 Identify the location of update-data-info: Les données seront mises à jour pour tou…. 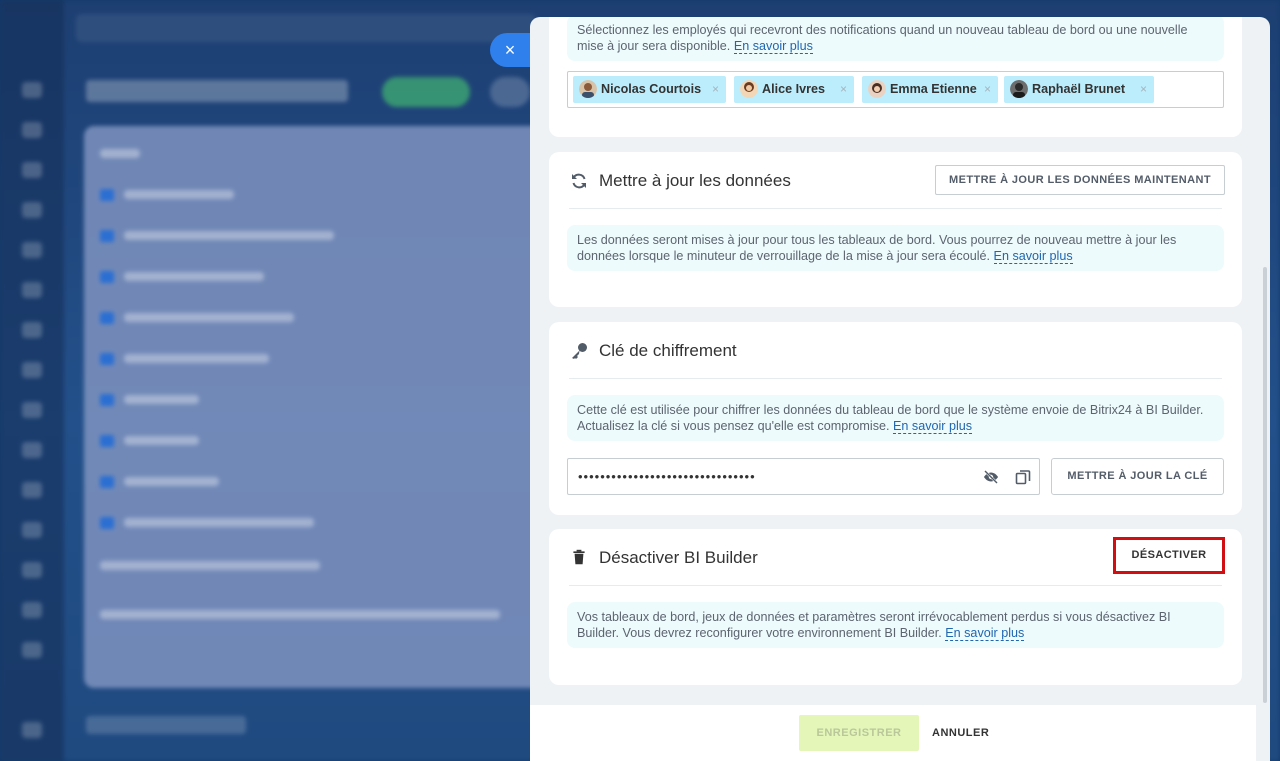
(895, 248).